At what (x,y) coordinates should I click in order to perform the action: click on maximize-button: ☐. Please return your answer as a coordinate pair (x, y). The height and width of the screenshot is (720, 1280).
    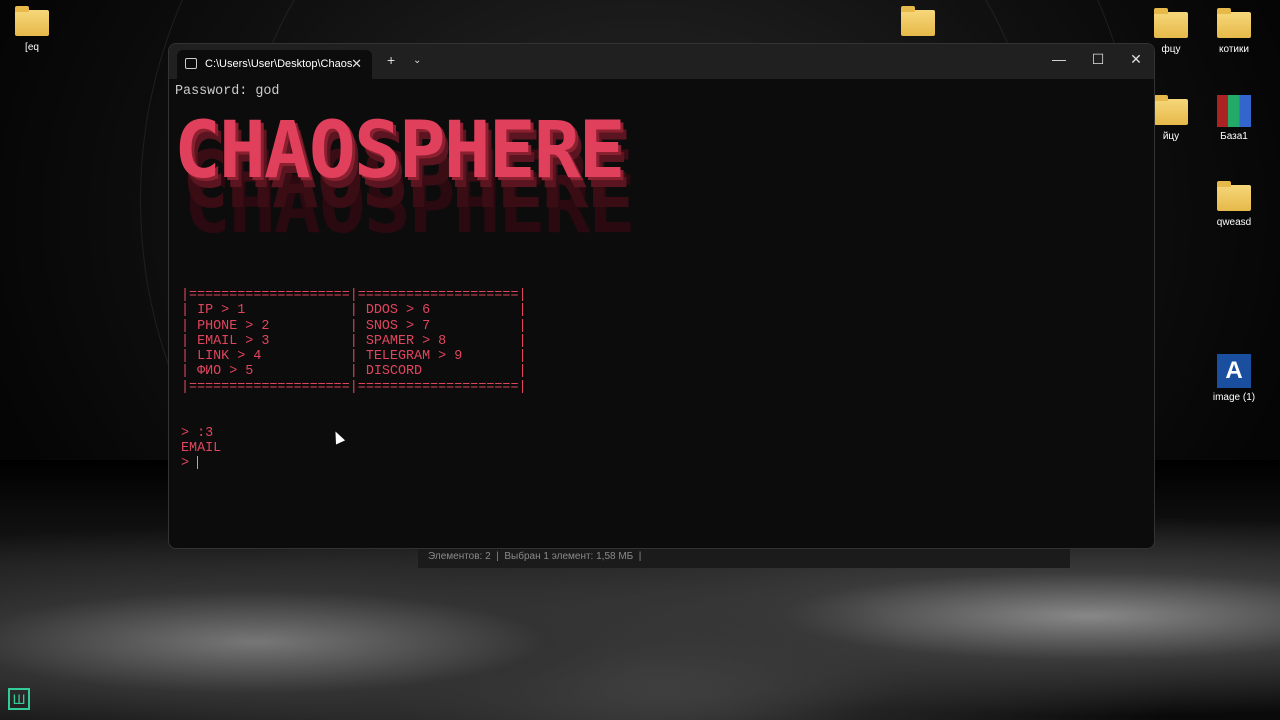
    Looking at the image, I should click on (1098, 59).